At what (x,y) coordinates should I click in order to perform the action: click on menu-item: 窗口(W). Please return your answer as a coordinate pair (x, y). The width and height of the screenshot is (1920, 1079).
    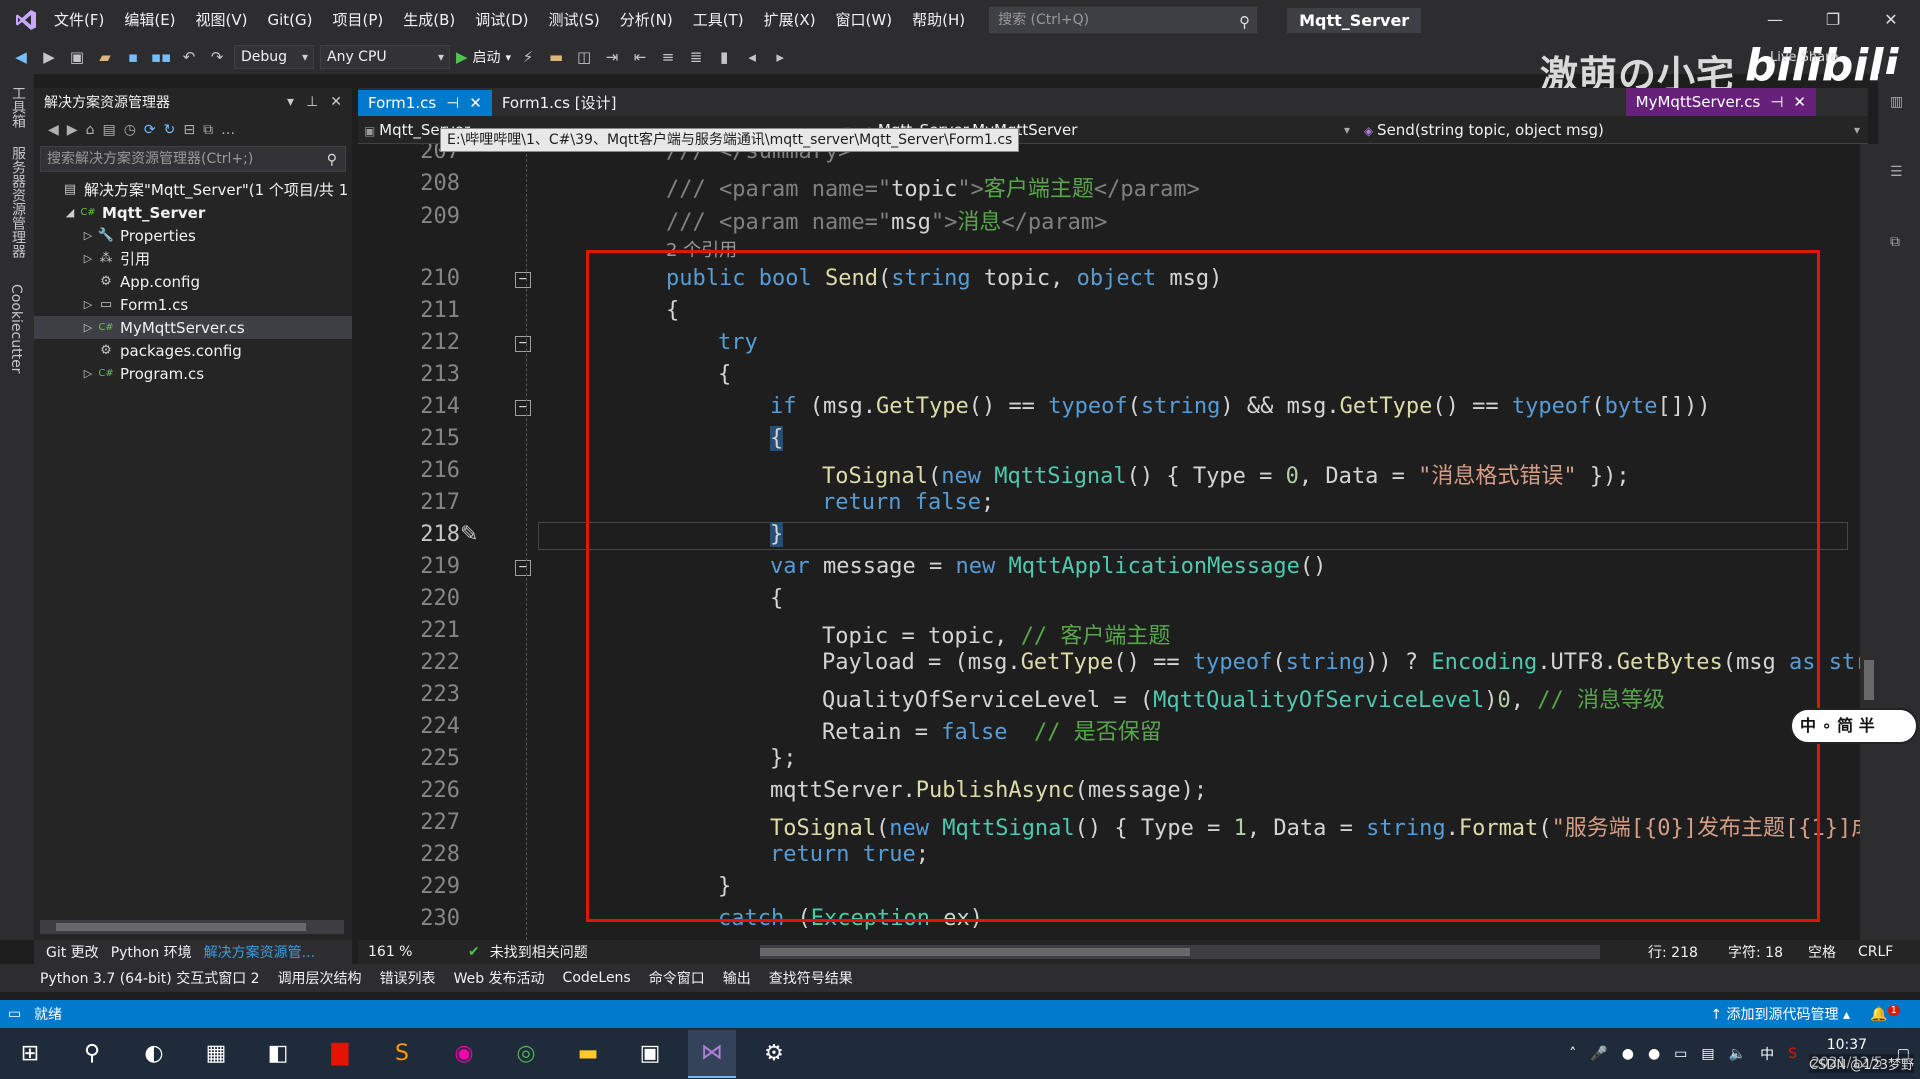
    Looking at the image, I should click on (864, 20).